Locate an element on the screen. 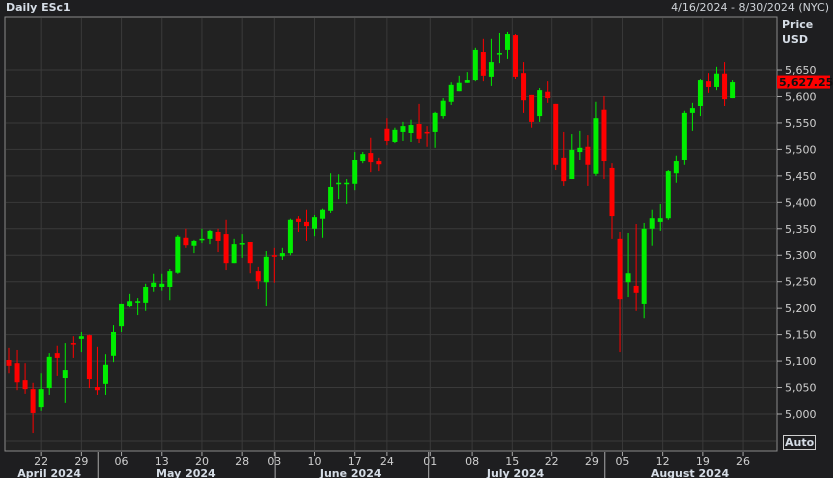 The image size is (833, 478). y-tick-label: 5,200 is located at coordinates (801, 308).